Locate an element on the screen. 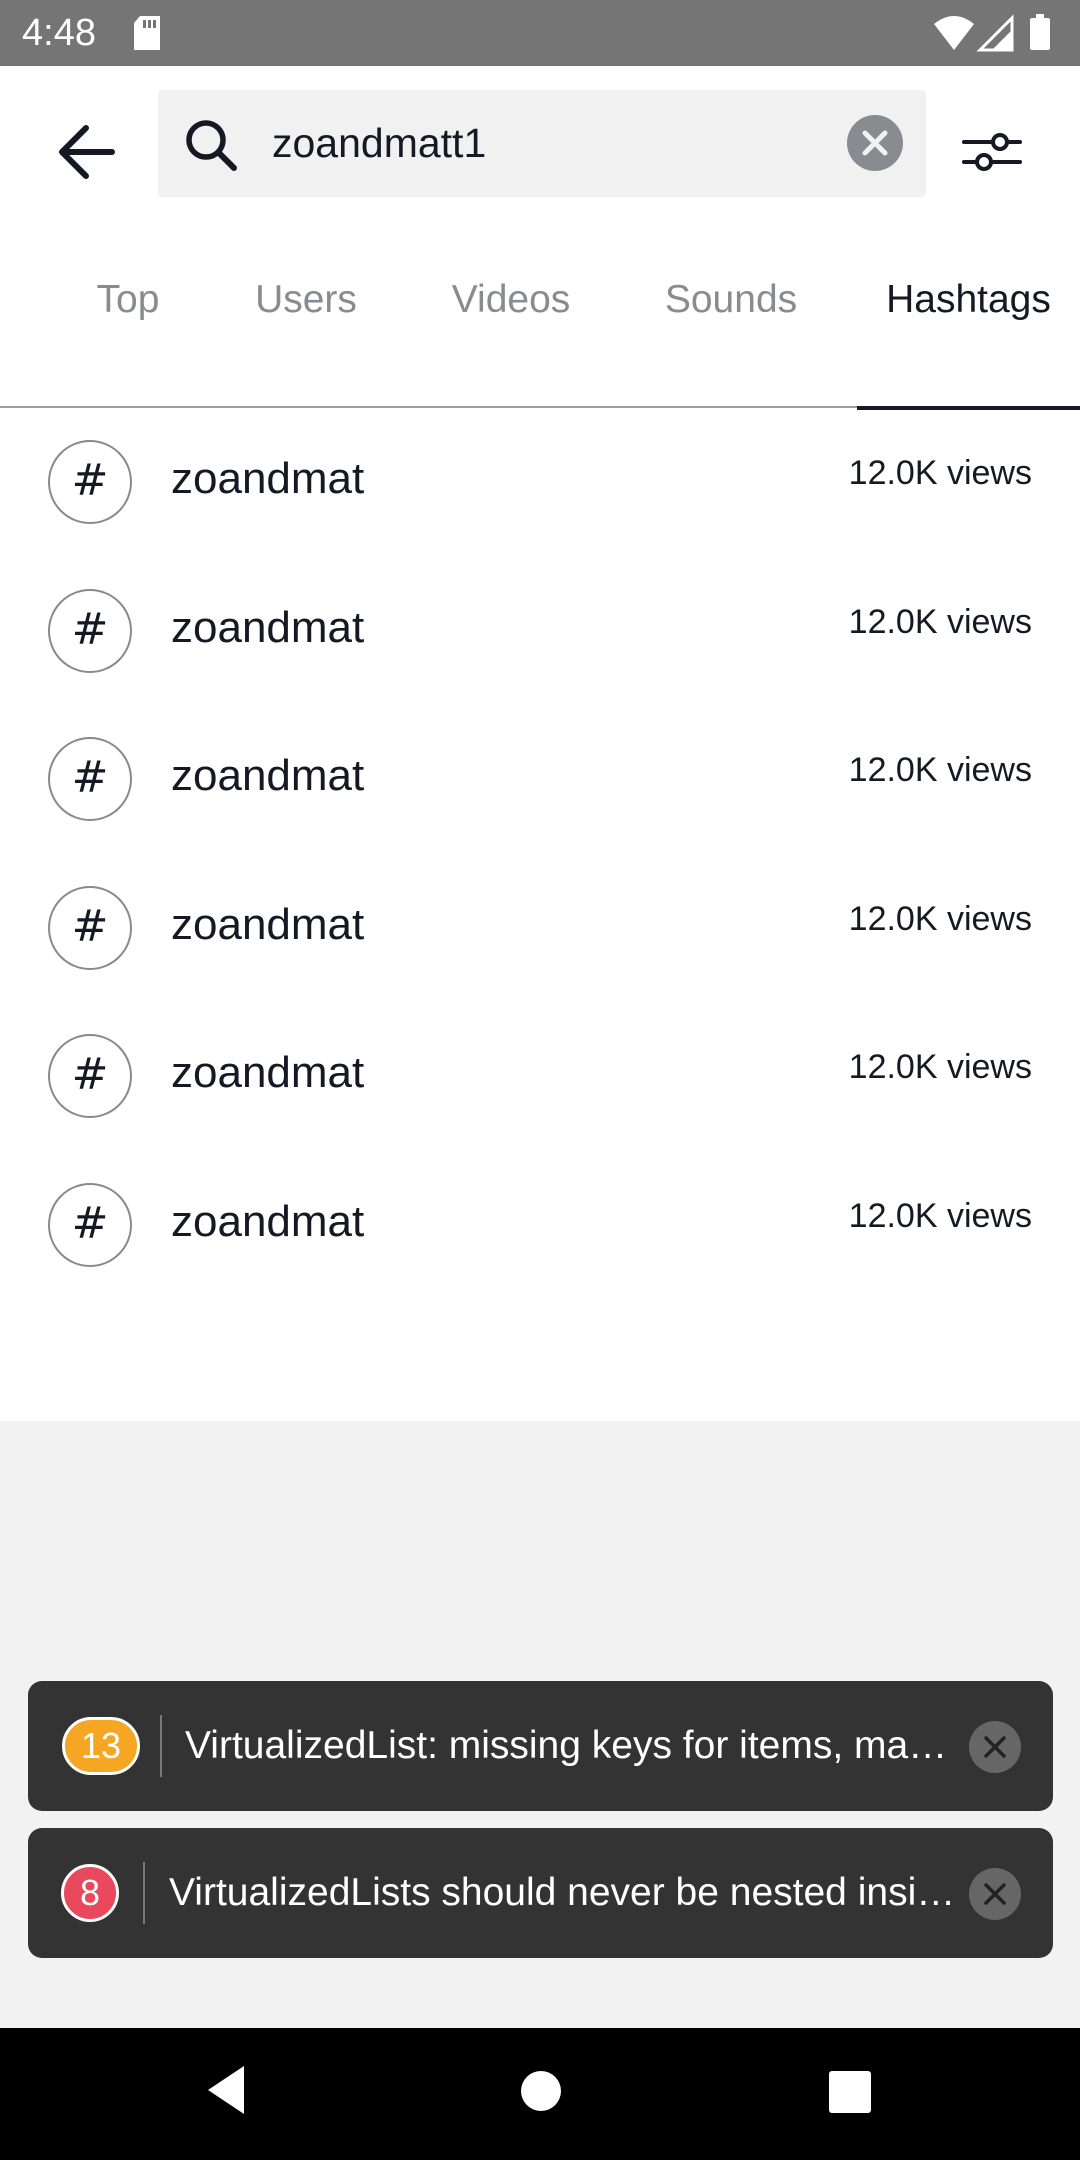 The height and width of the screenshot is (2160, 1080). tab-hashtags: Hashtags is located at coordinates (968, 330).